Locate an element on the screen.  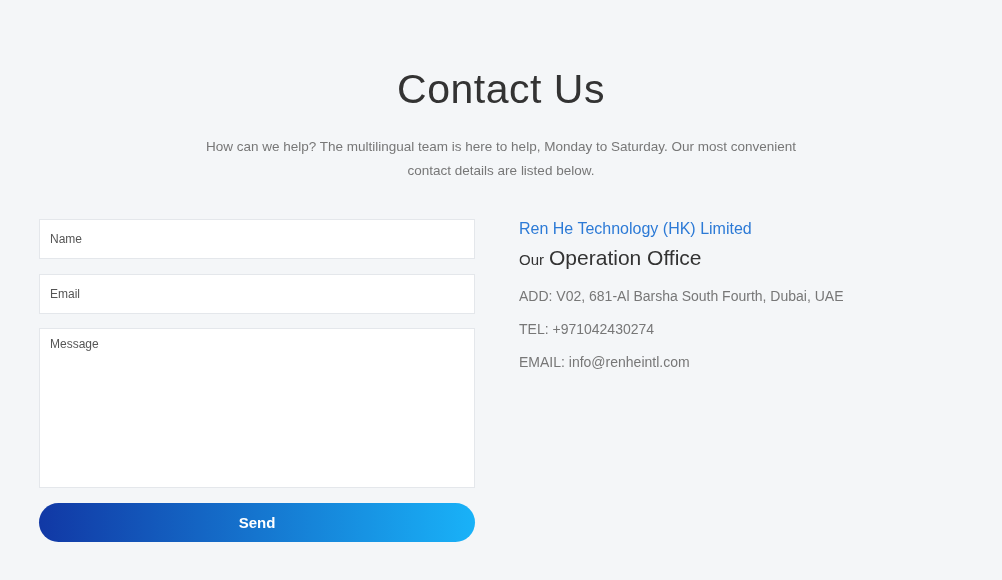
company-link: Ren He Technology (HK) Limited is located at coordinates (635, 229).